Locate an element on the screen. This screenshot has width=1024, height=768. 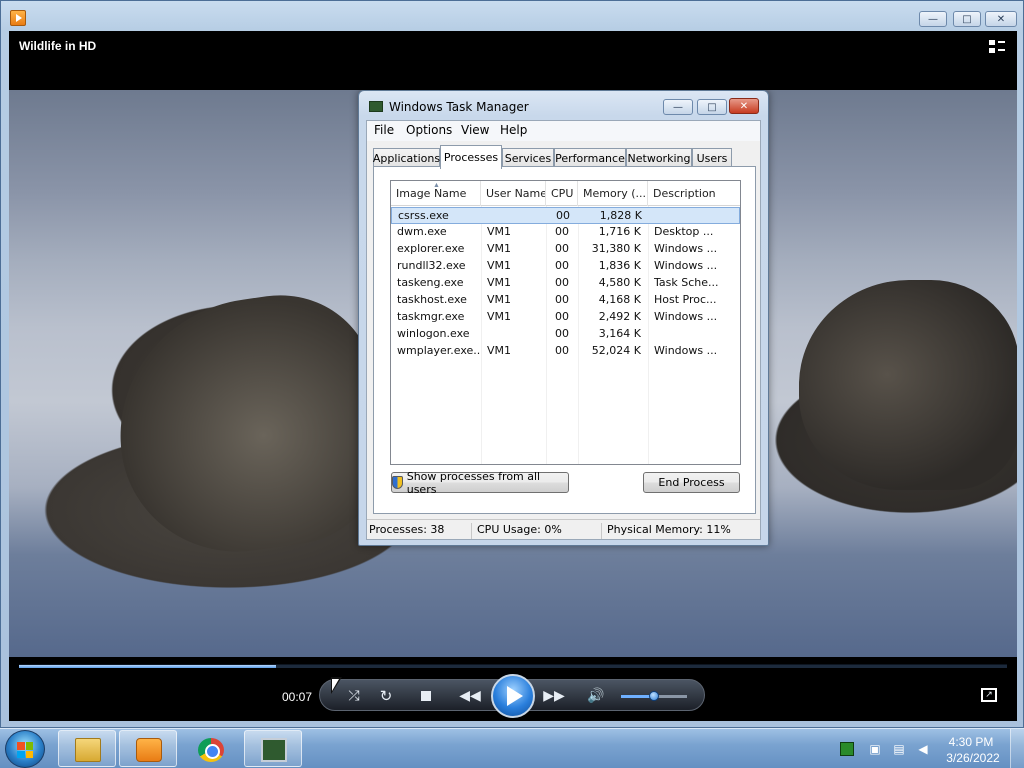
taskbar-task-manager is located at coordinates (273, 748).